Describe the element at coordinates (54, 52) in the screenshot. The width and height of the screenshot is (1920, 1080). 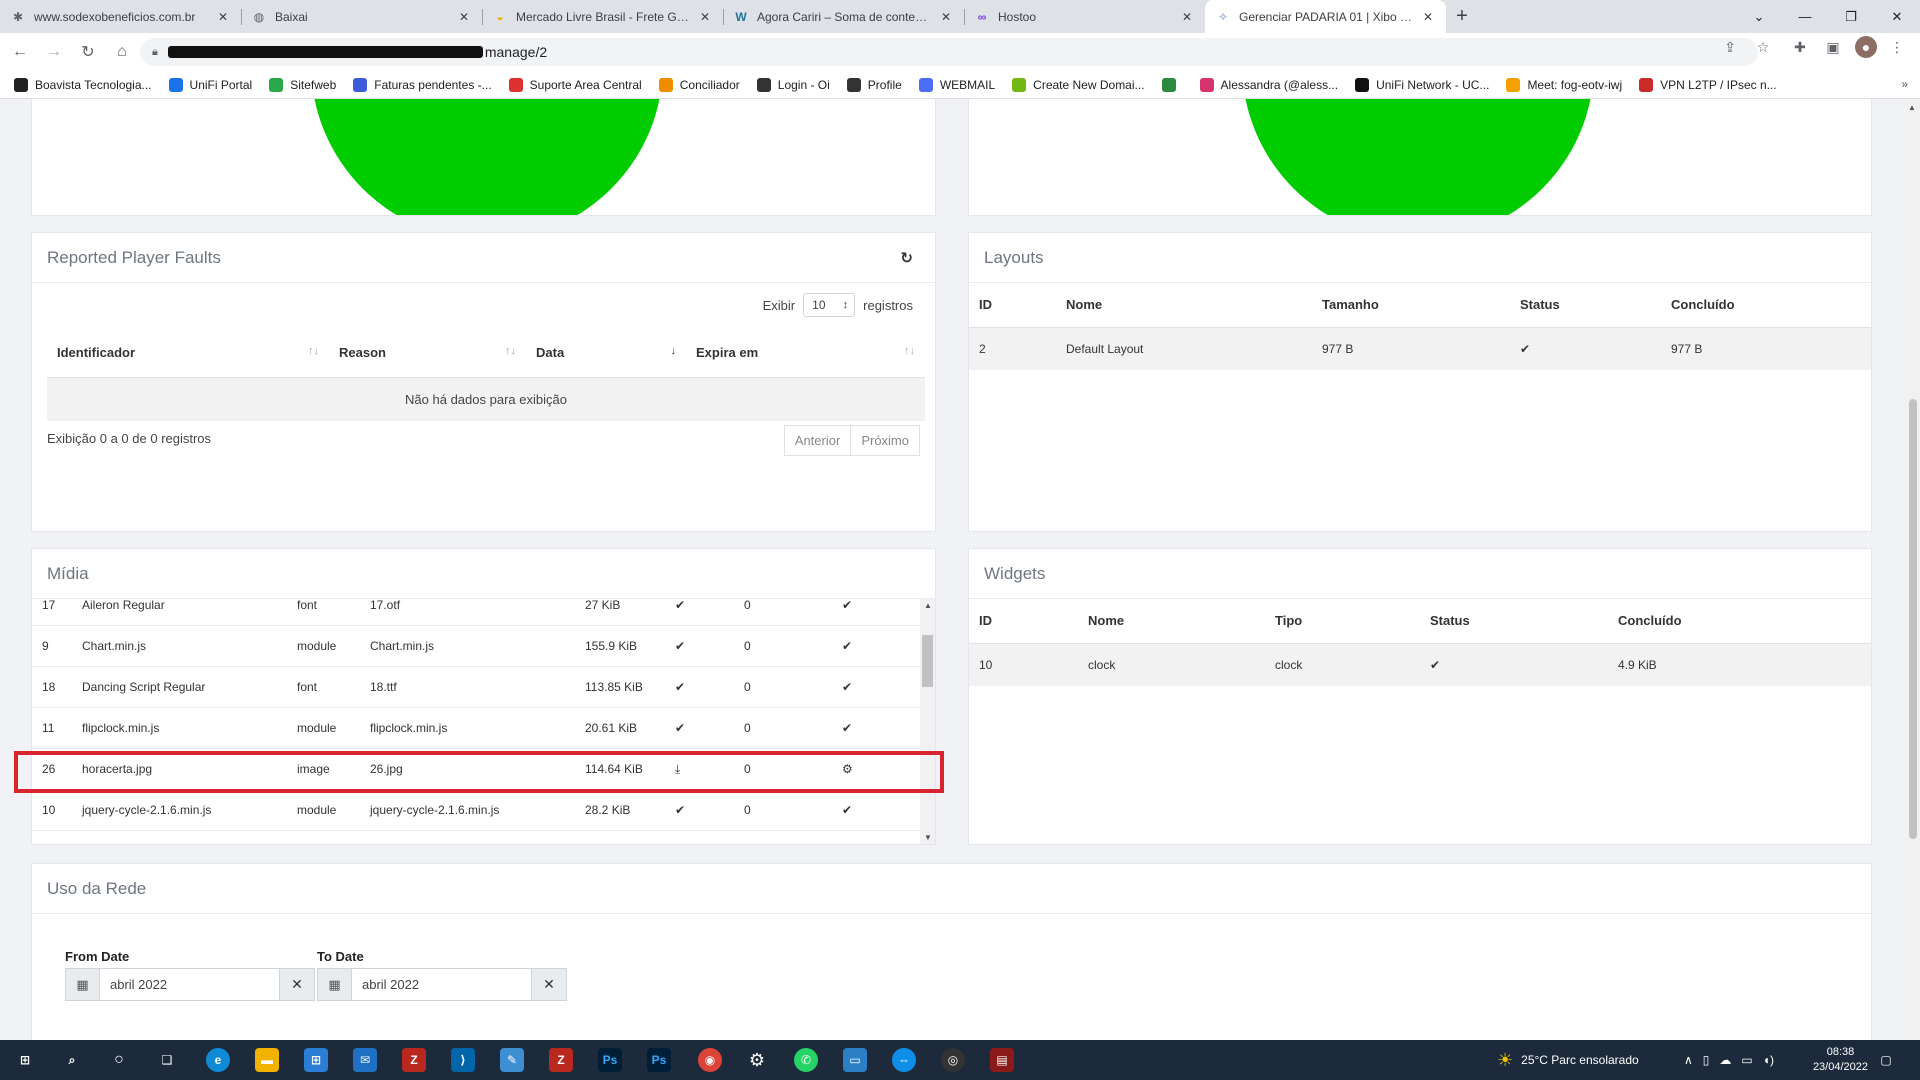
I see `forward-icon: →` at that location.